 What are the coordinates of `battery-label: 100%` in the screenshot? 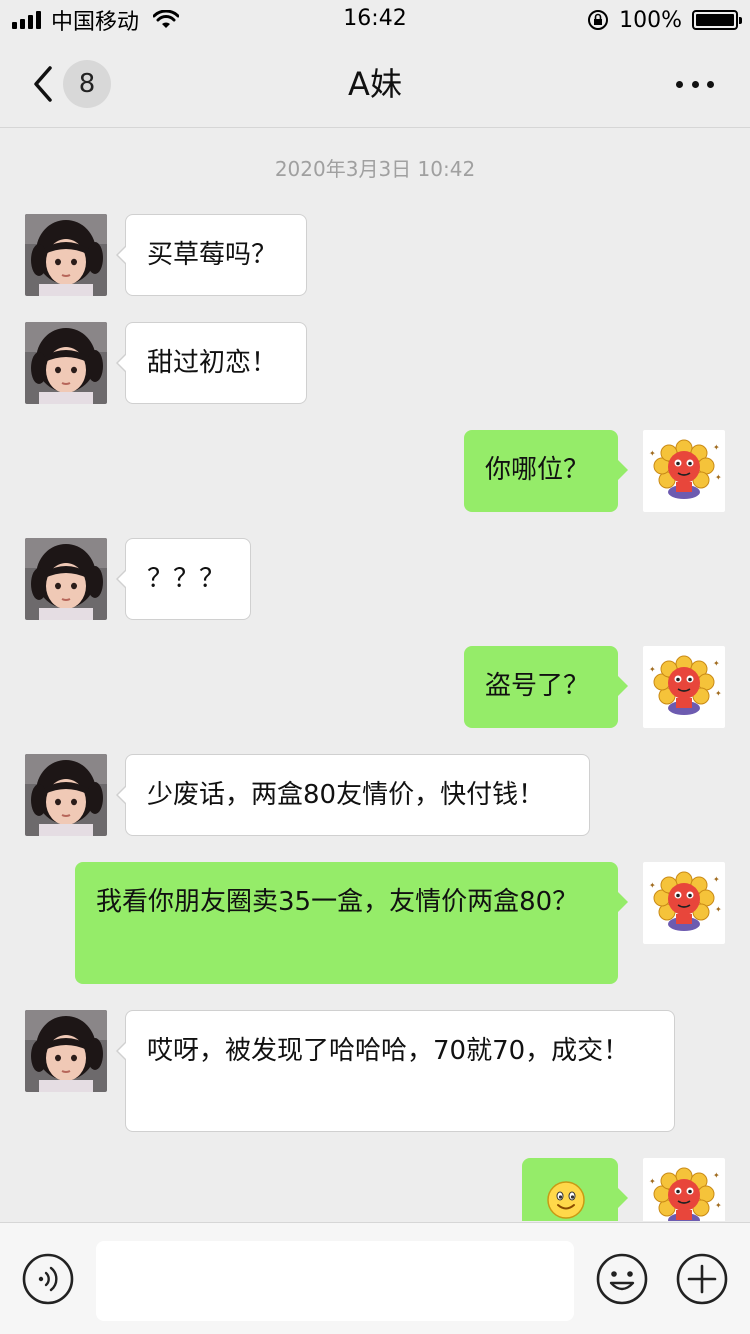 It's located at (650, 20).